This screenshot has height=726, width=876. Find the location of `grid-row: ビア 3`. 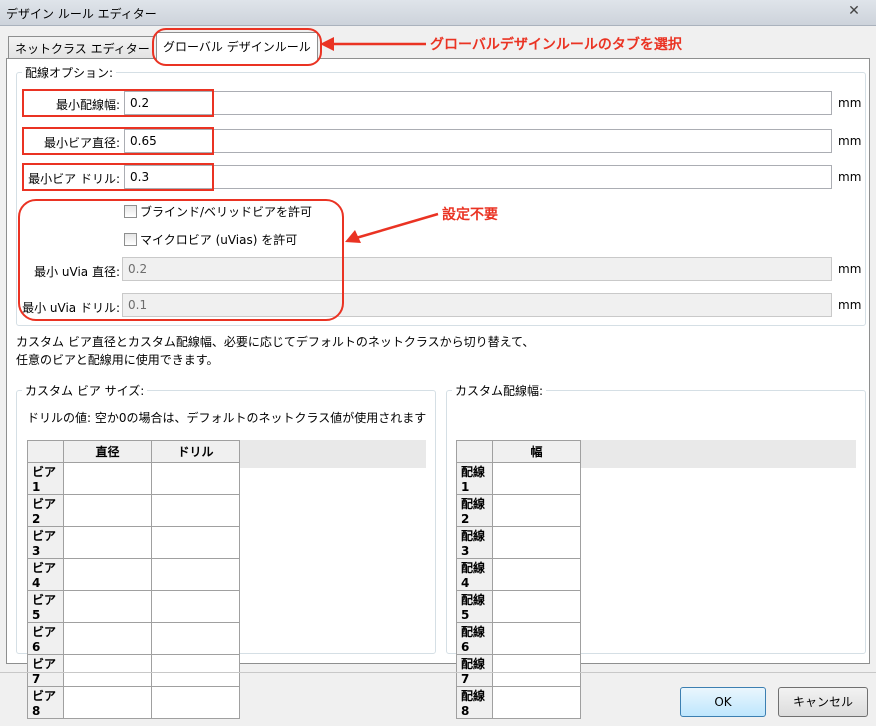

grid-row: ビア 3 is located at coordinates (133, 542).